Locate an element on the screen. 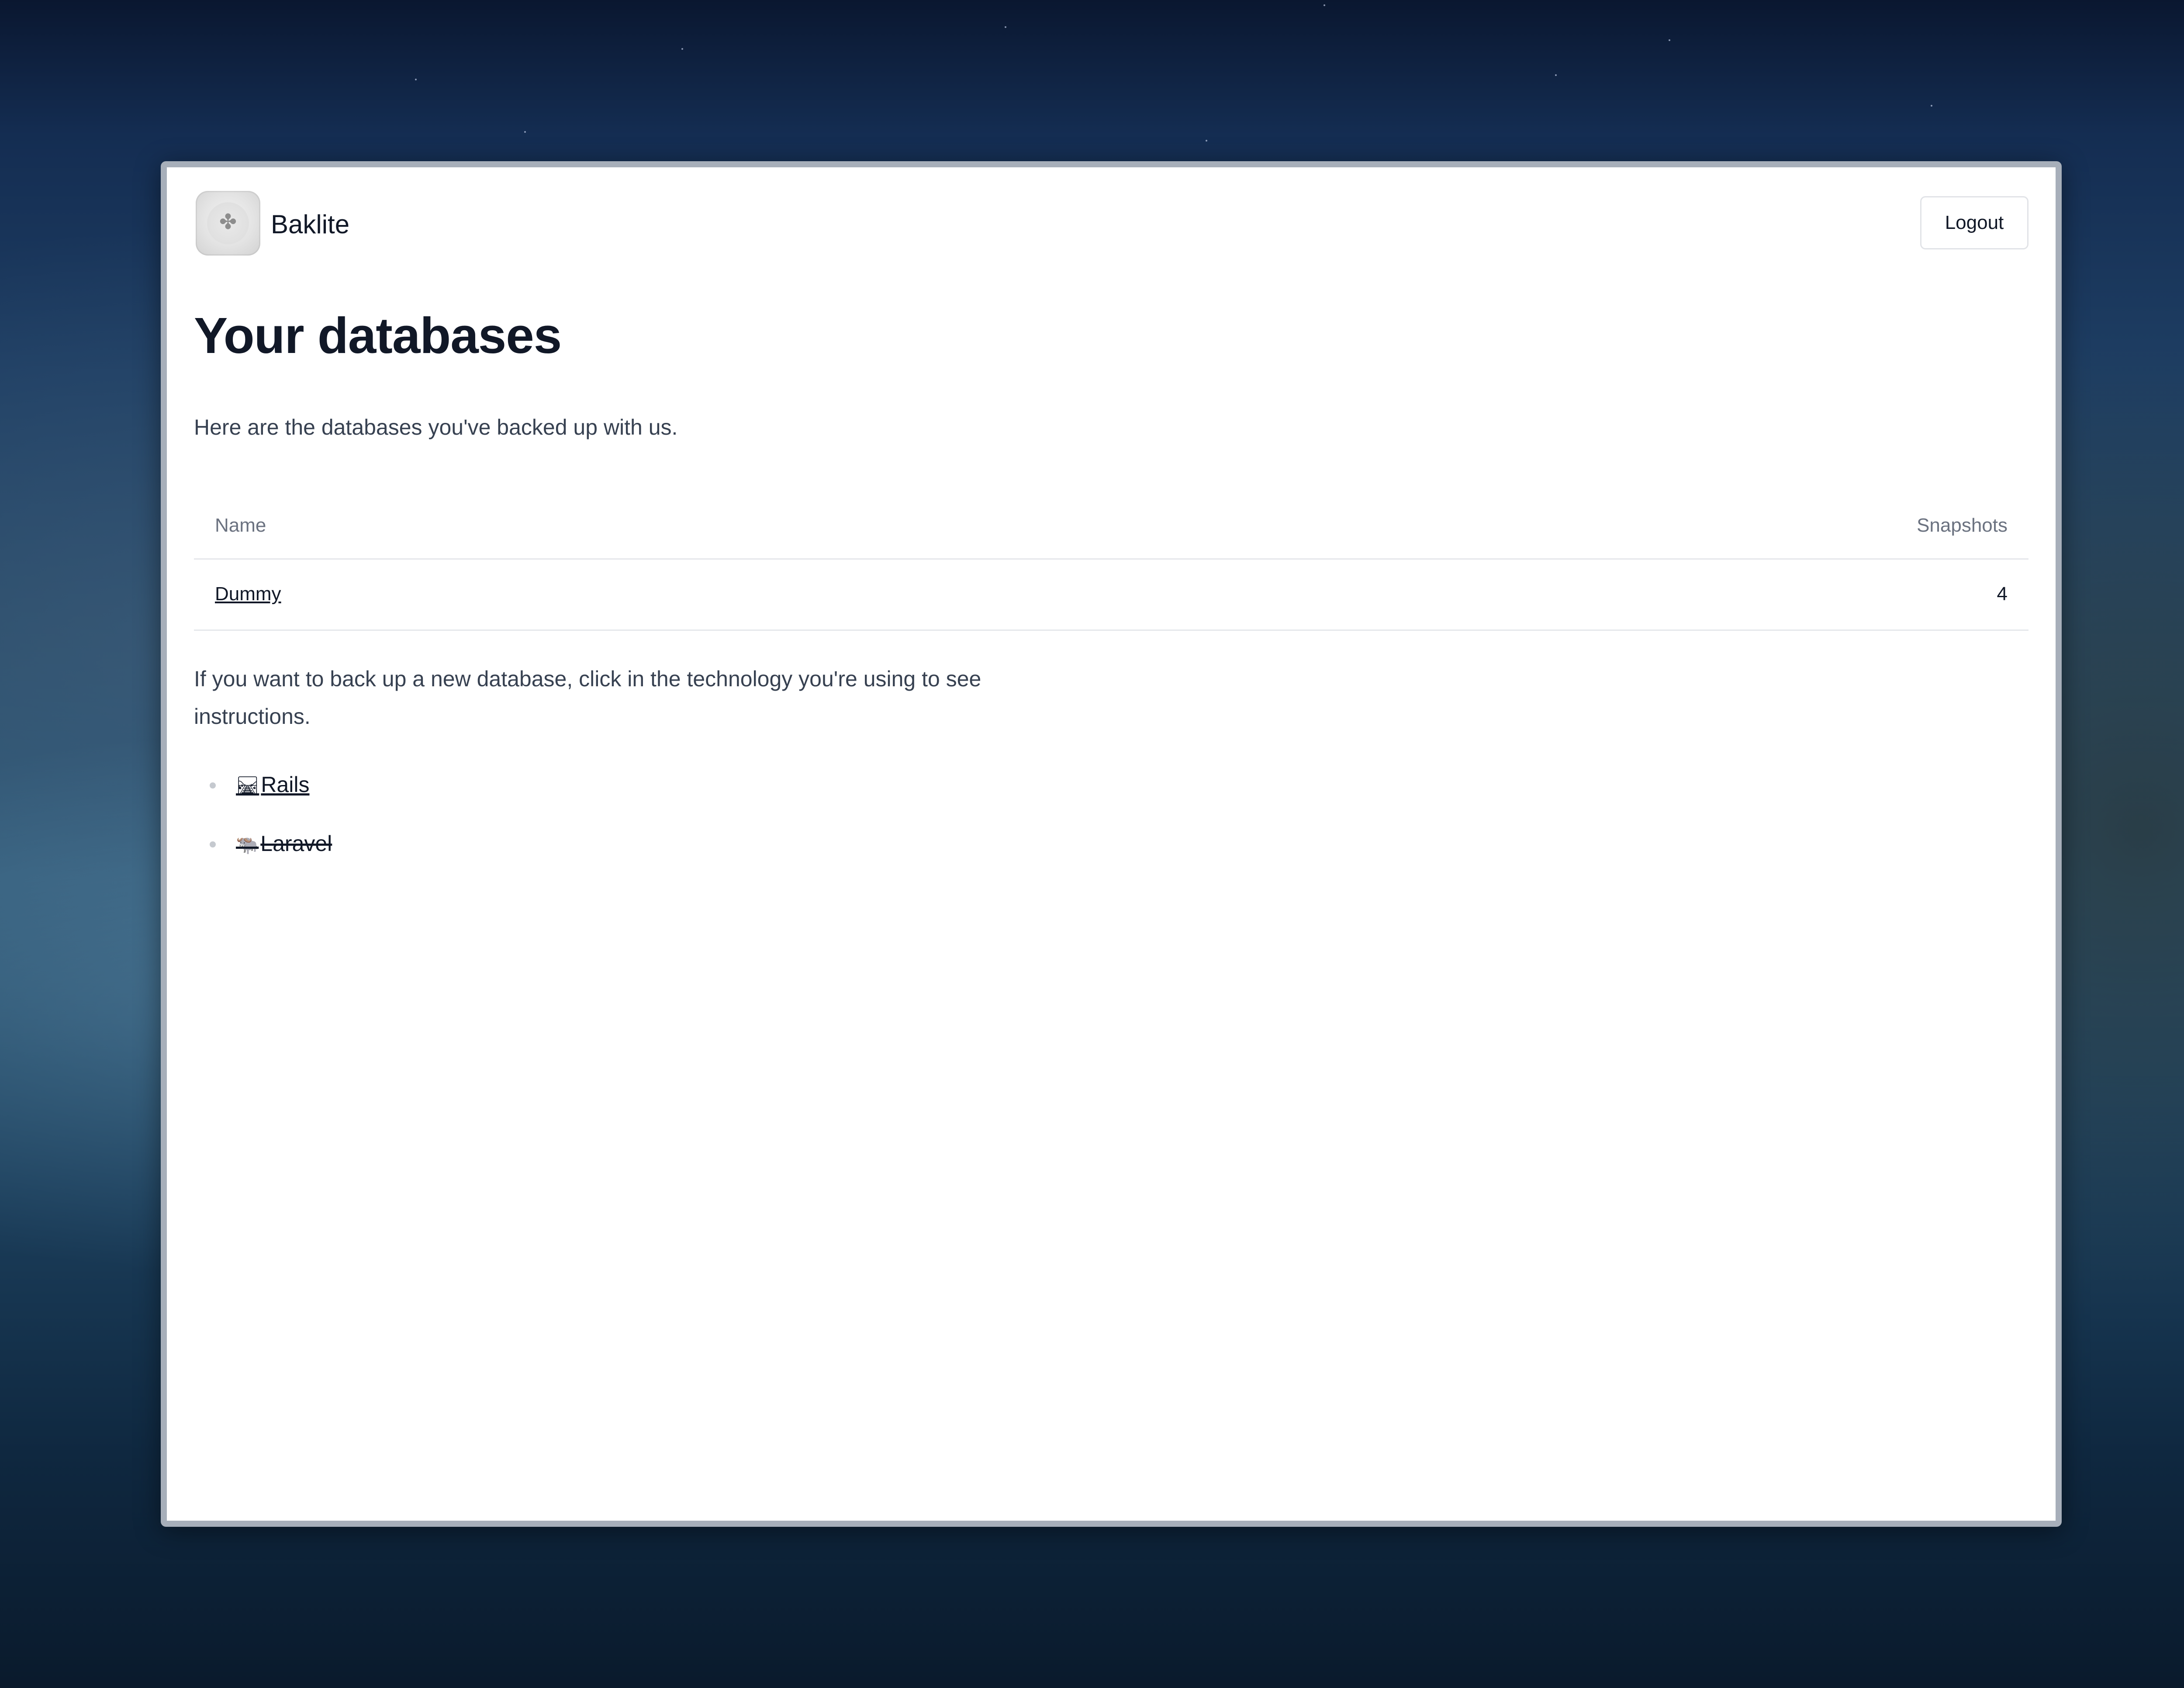 Image resolution: width=2184 pixels, height=1688 pixels. database-icon: ✤ is located at coordinates (228, 222).